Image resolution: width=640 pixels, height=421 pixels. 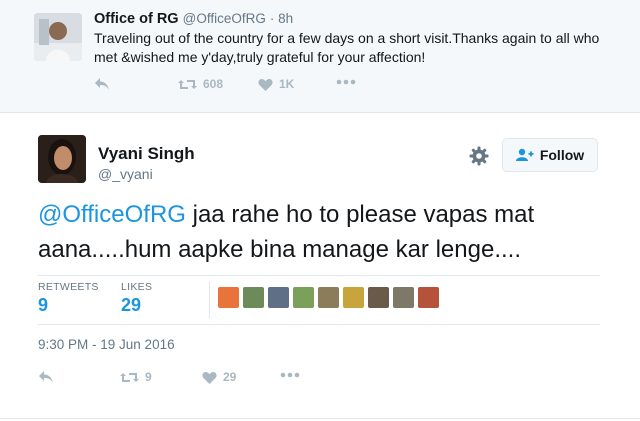 I want to click on parent-like-button: 1K, so click(x=276, y=84).